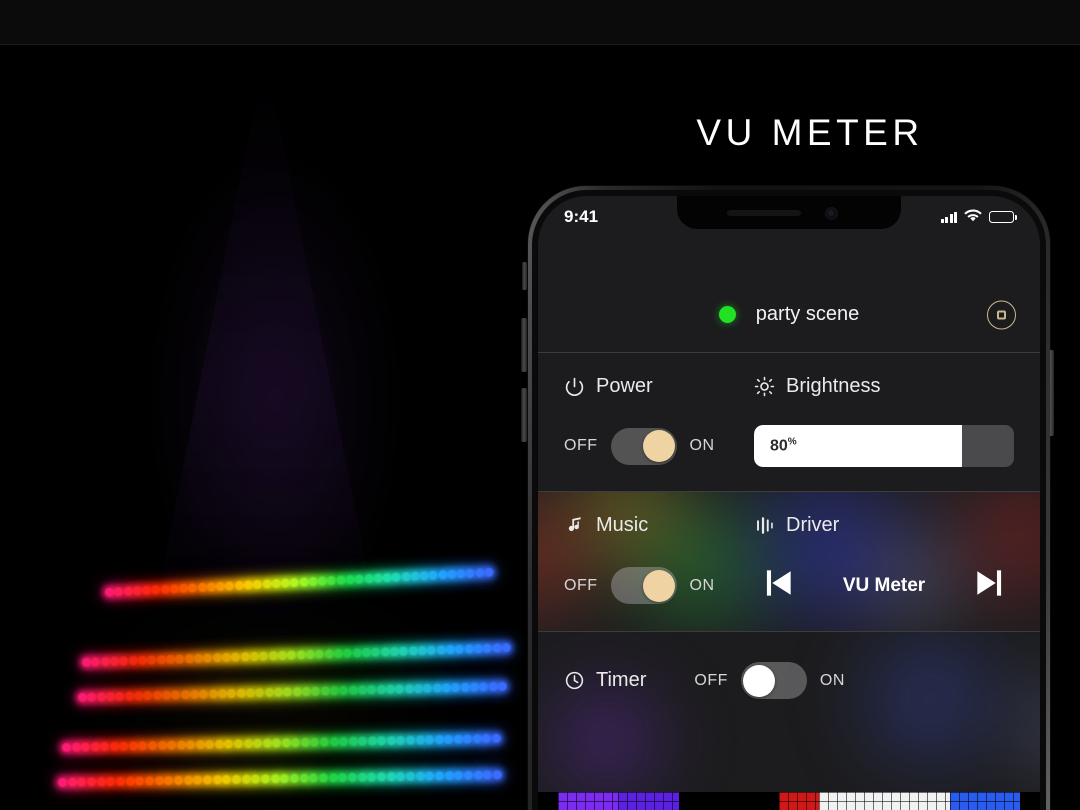 The height and width of the screenshot is (810, 1080). What do you see at coordinates (643, 585) in the screenshot?
I see `music-toggle` at bounding box center [643, 585].